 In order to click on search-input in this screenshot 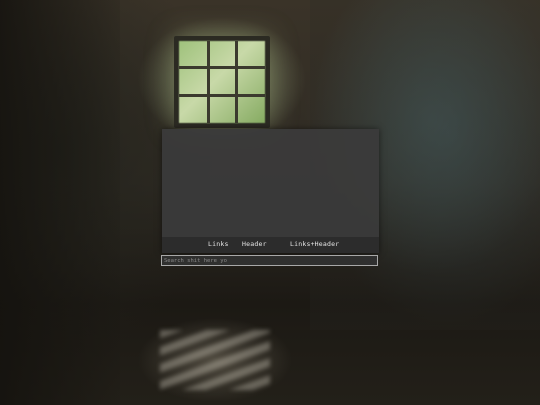, I will do `click(269, 260)`.